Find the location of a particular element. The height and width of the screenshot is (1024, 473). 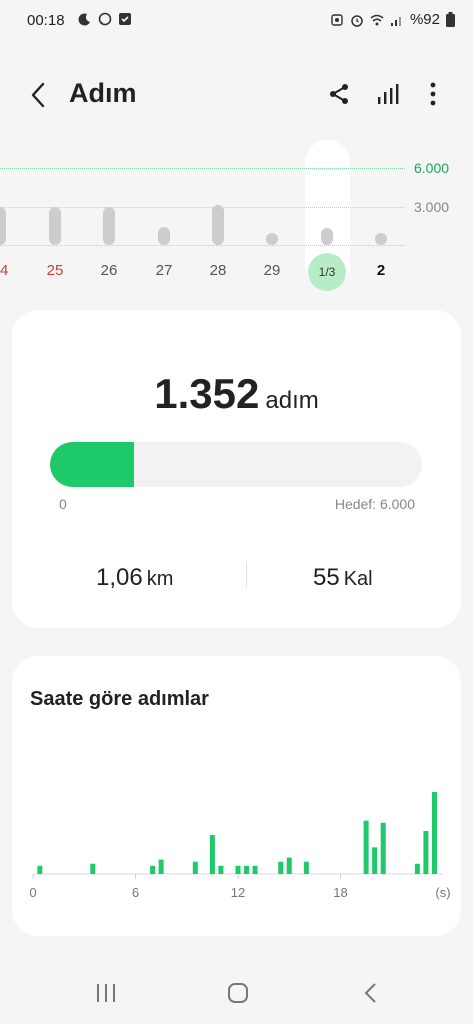

moon-icon is located at coordinates (84, 19).